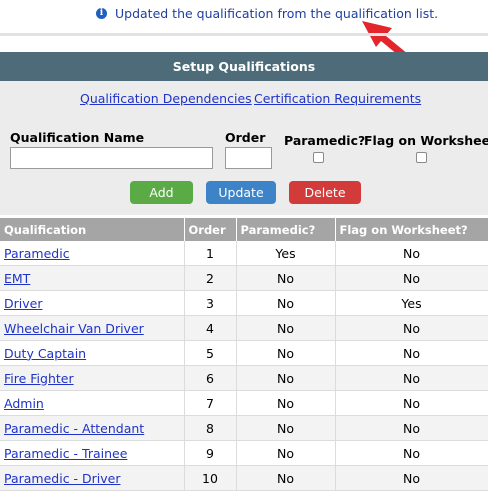 Image resolution: width=488 pixels, height=491 pixels. Describe the element at coordinates (325, 192) in the screenshot. I see `delete-button: Delete` at that location.